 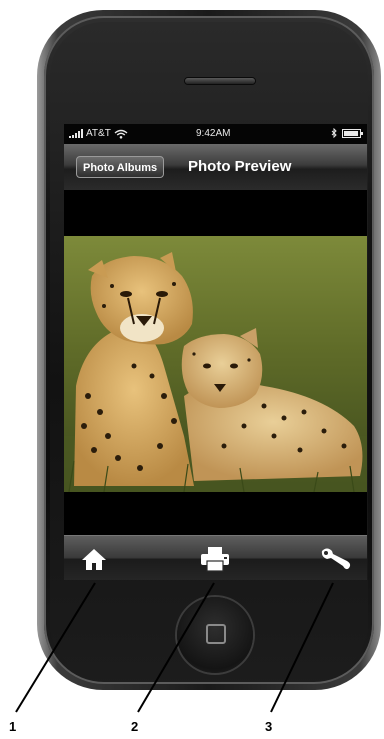 What do you see at coordinates (135, 726) in the screenshot?
I see `callout-2: 2` at bounding box center [135, 726].